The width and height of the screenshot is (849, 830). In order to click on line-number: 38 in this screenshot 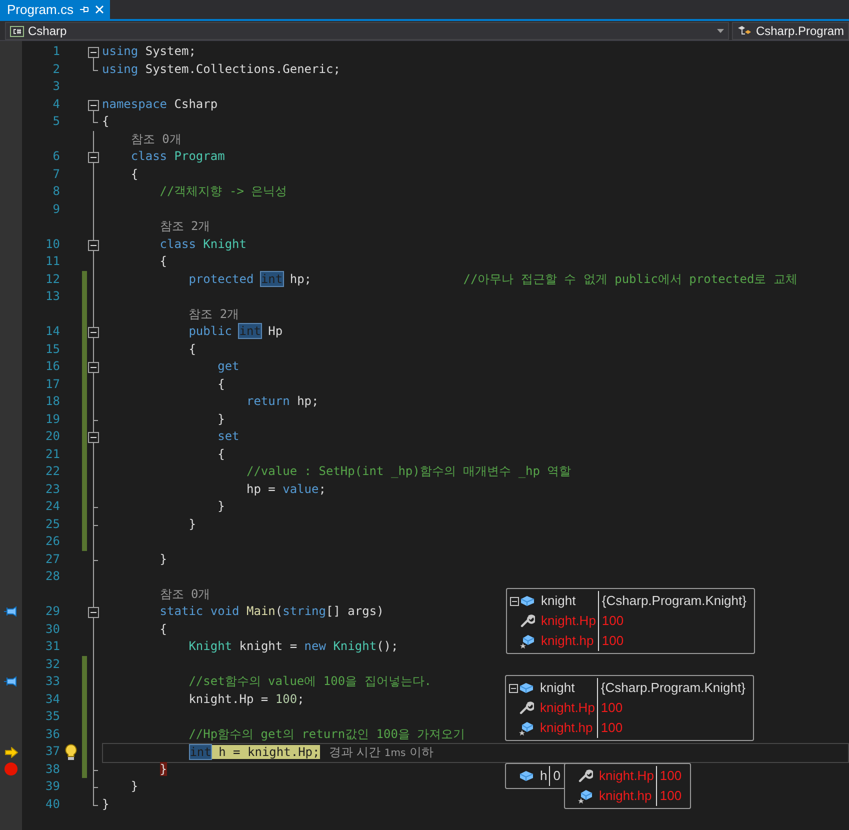, I will do `click(53, 769)`.